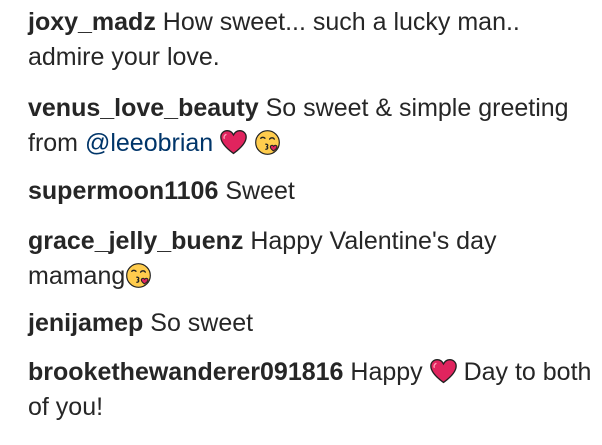 Image resolution: width=602 pixels, height=445 pixels. Describe the element at coordinates (310, 323) in the screenshot. I see `comment-item: jenijamep So sweet` at that location.